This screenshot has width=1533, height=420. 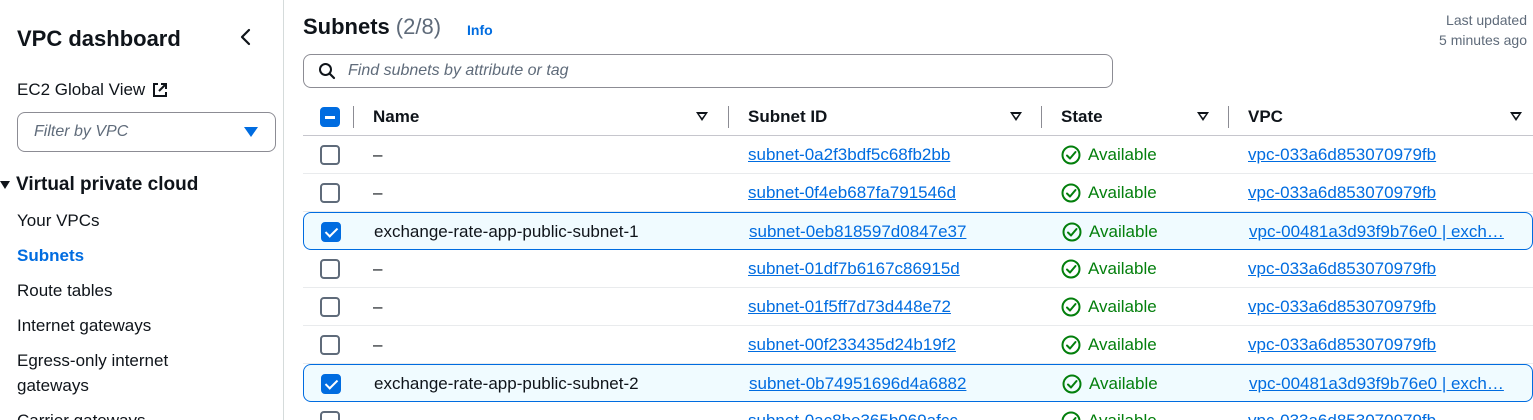 I want to click on table-header: Name Subnet ID State VPC, so click(x=918, y=117).